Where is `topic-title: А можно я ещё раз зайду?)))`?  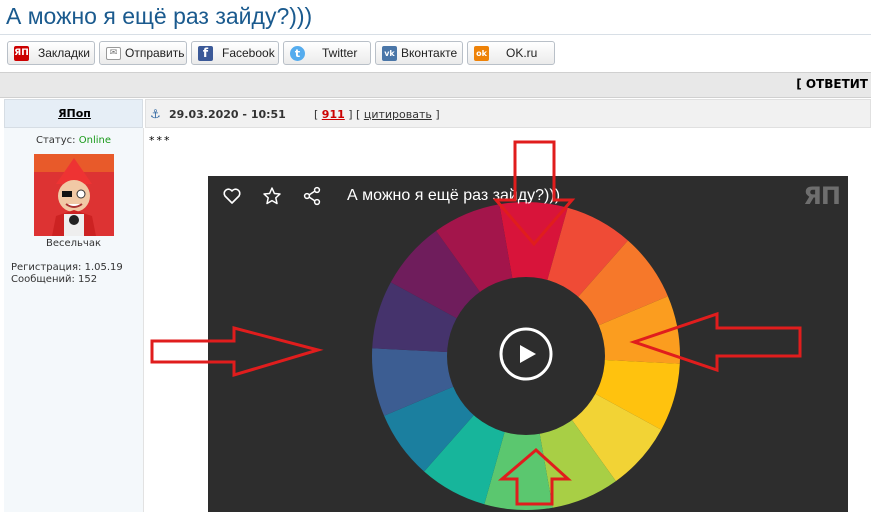
topic-title: А можно я ещё раз зайду?))) is located at coordinates (159, 16).